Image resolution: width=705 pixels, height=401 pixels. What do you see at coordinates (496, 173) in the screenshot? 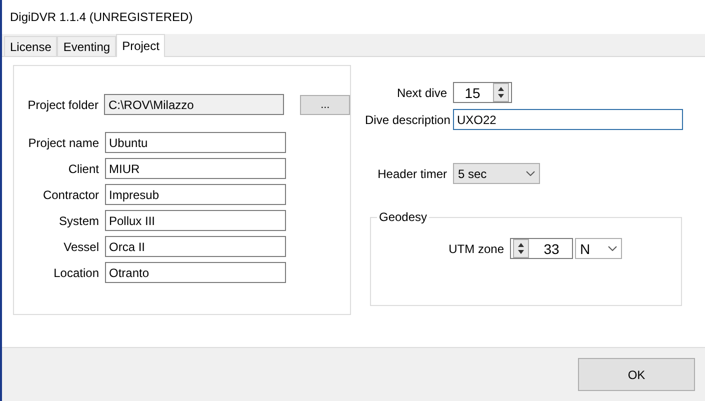
I see `timer-dropdown: 5 sec` at bounding box center [496, 173].